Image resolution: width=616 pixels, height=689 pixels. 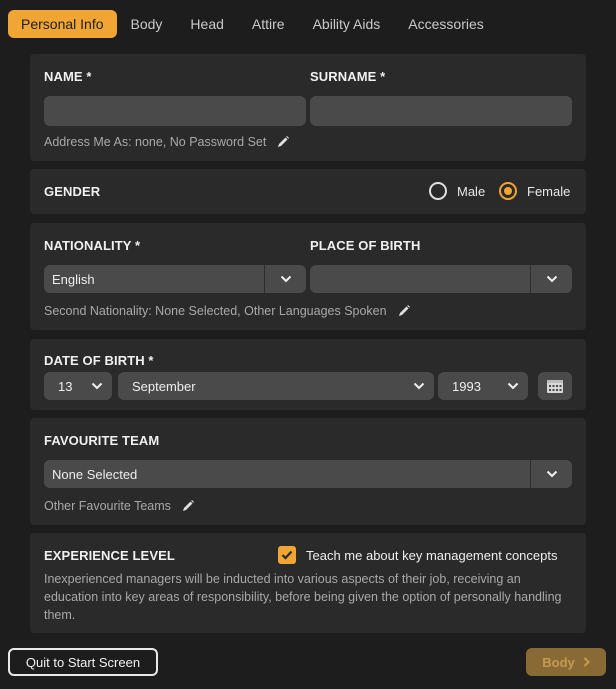 I want to click on teach-me-label: Teach me about key management concepts, so click(x=432, y=555).